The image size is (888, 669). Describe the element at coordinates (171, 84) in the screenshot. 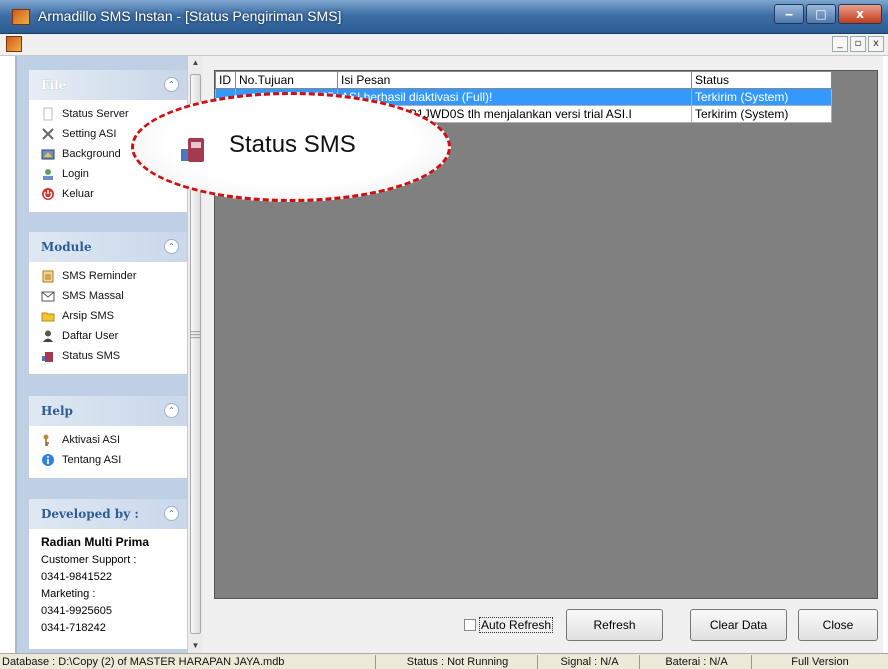

I see `collapse-file-icon: ⌃` at that location.